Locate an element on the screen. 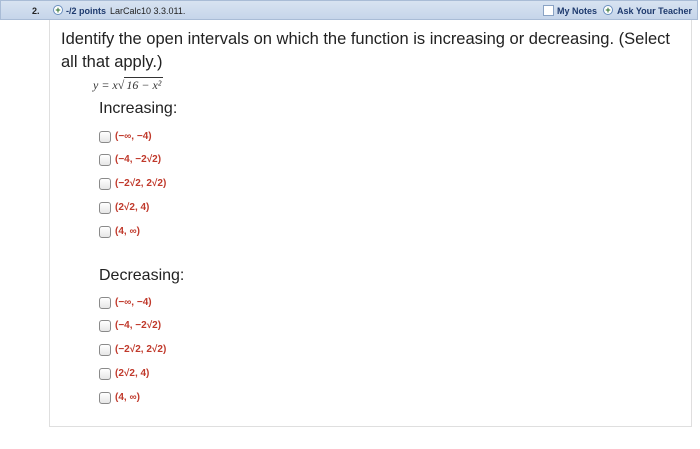  notes-checkbox-icon is located at coordinates (548, 10).